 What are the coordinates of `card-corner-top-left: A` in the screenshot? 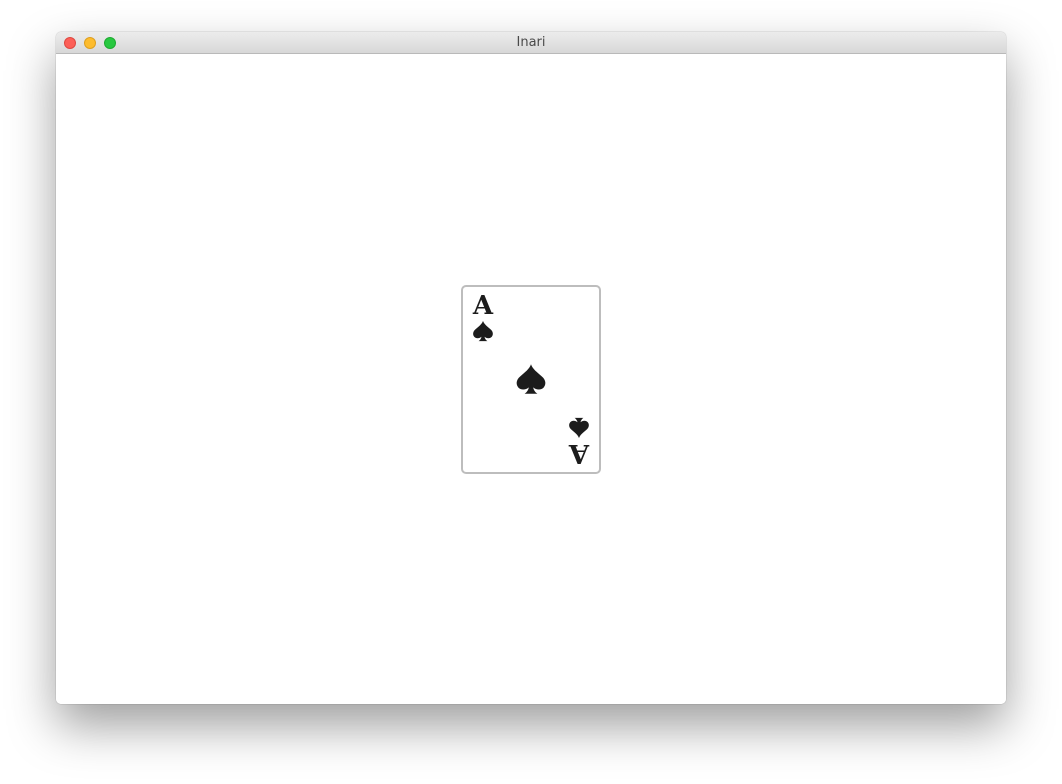 It's located at (483, 316).